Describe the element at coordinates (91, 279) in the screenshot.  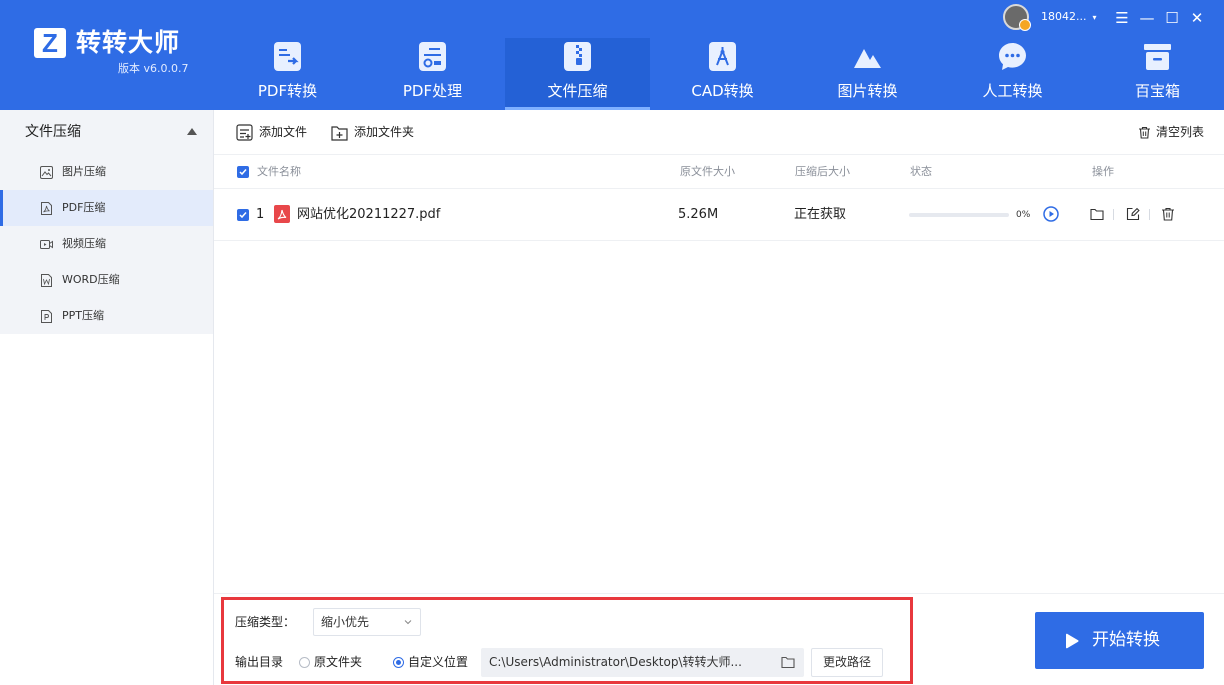
I see `sidebar-item-label: WORD压缩` at that location.